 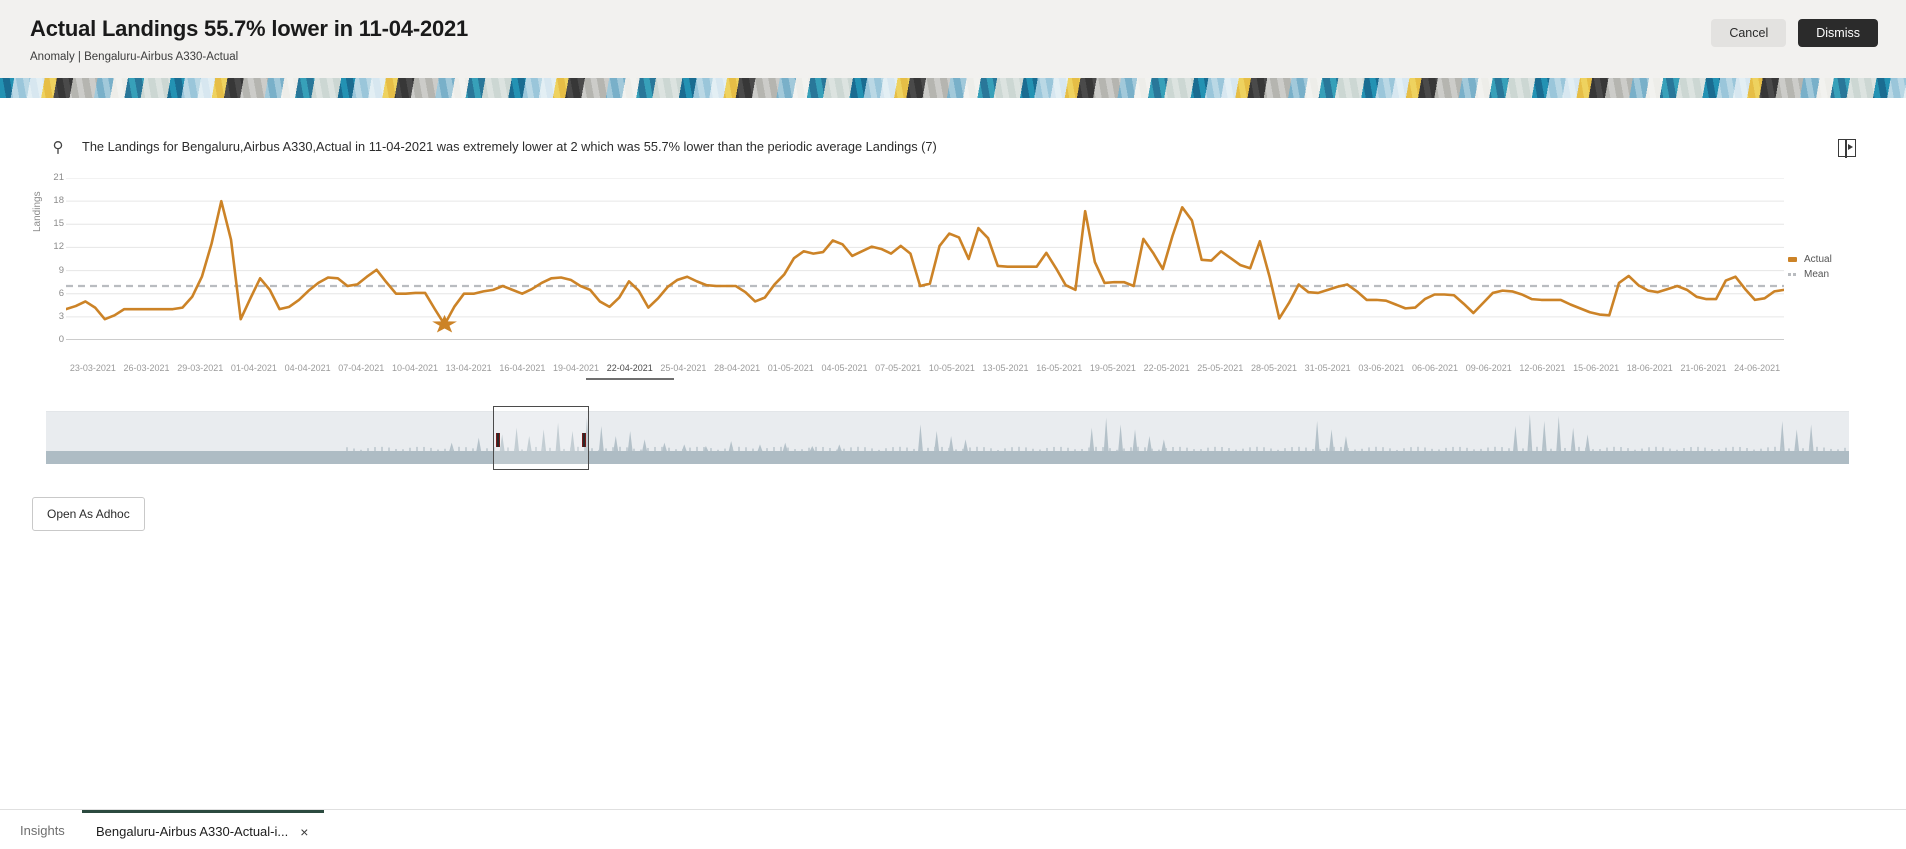 I want to click on chart-legend: Actual Mean, so click(x=1810, y=267).